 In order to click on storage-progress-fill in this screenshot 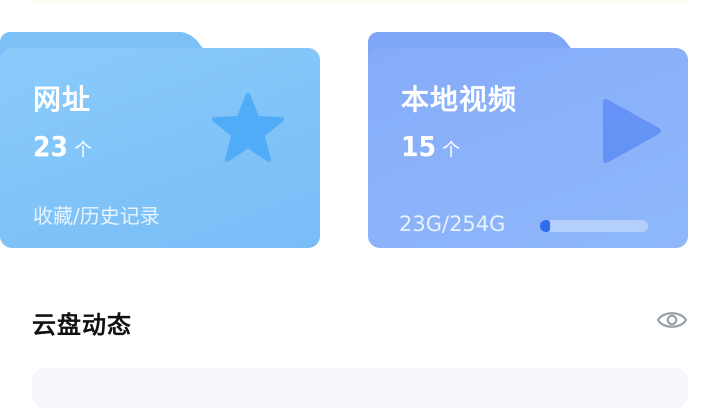, I will do `click(545, 226)`.